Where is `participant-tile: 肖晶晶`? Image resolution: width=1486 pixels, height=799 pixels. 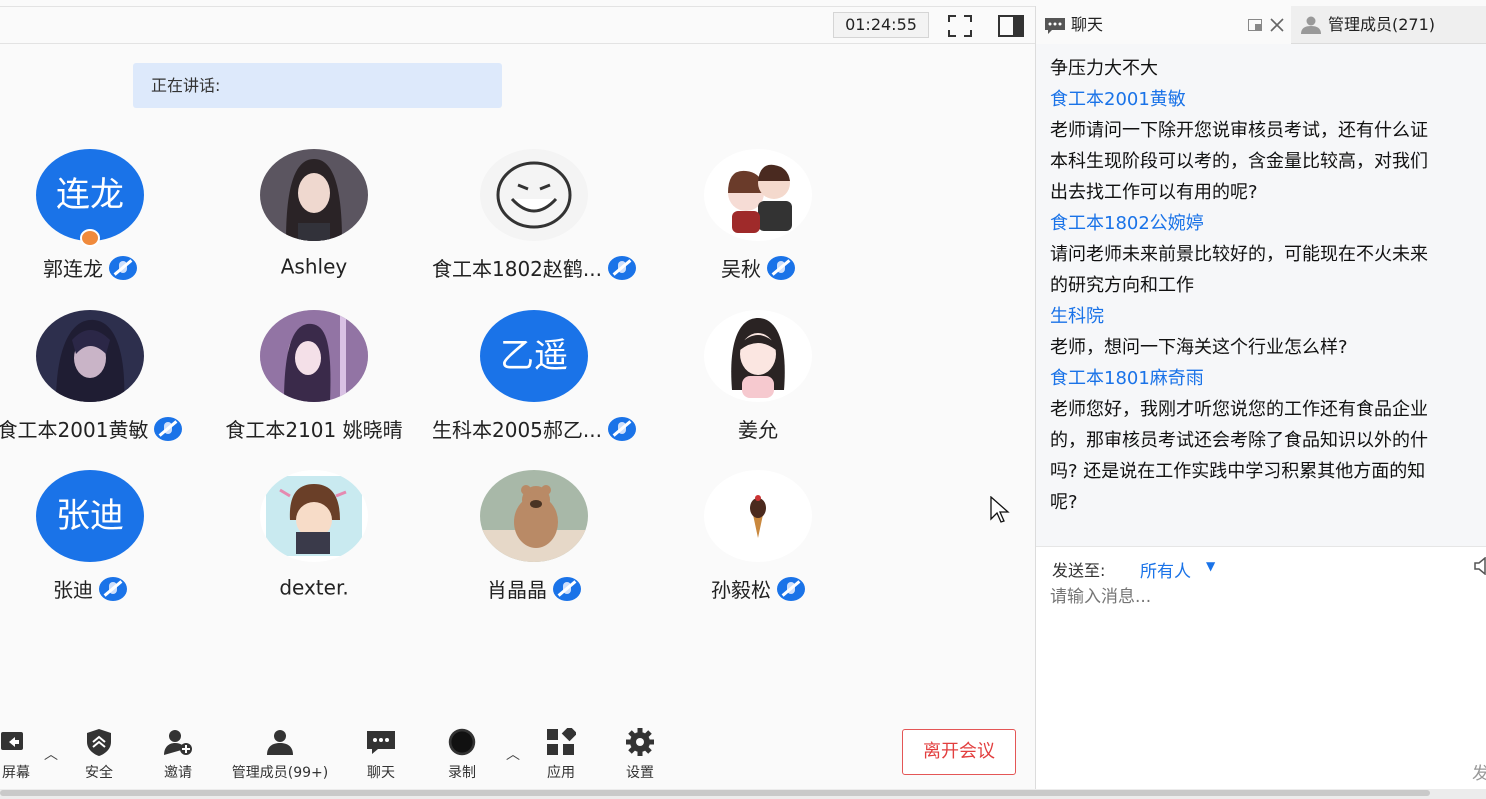 participant-tile: 肖晶晶 is located at coordinates (534, 545).